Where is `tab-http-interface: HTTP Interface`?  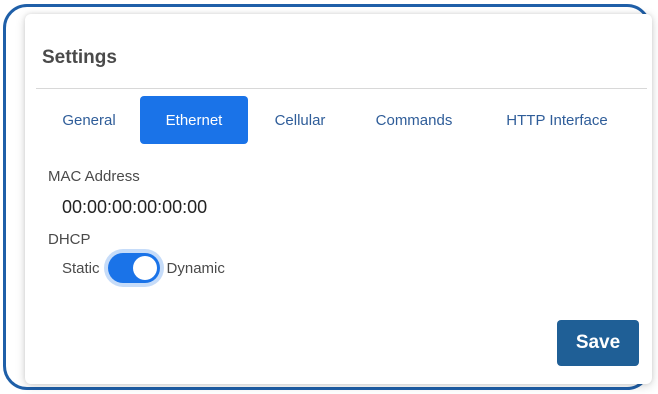
tab-http-interface: HTTP Interface is located at coordinates (557, 120).